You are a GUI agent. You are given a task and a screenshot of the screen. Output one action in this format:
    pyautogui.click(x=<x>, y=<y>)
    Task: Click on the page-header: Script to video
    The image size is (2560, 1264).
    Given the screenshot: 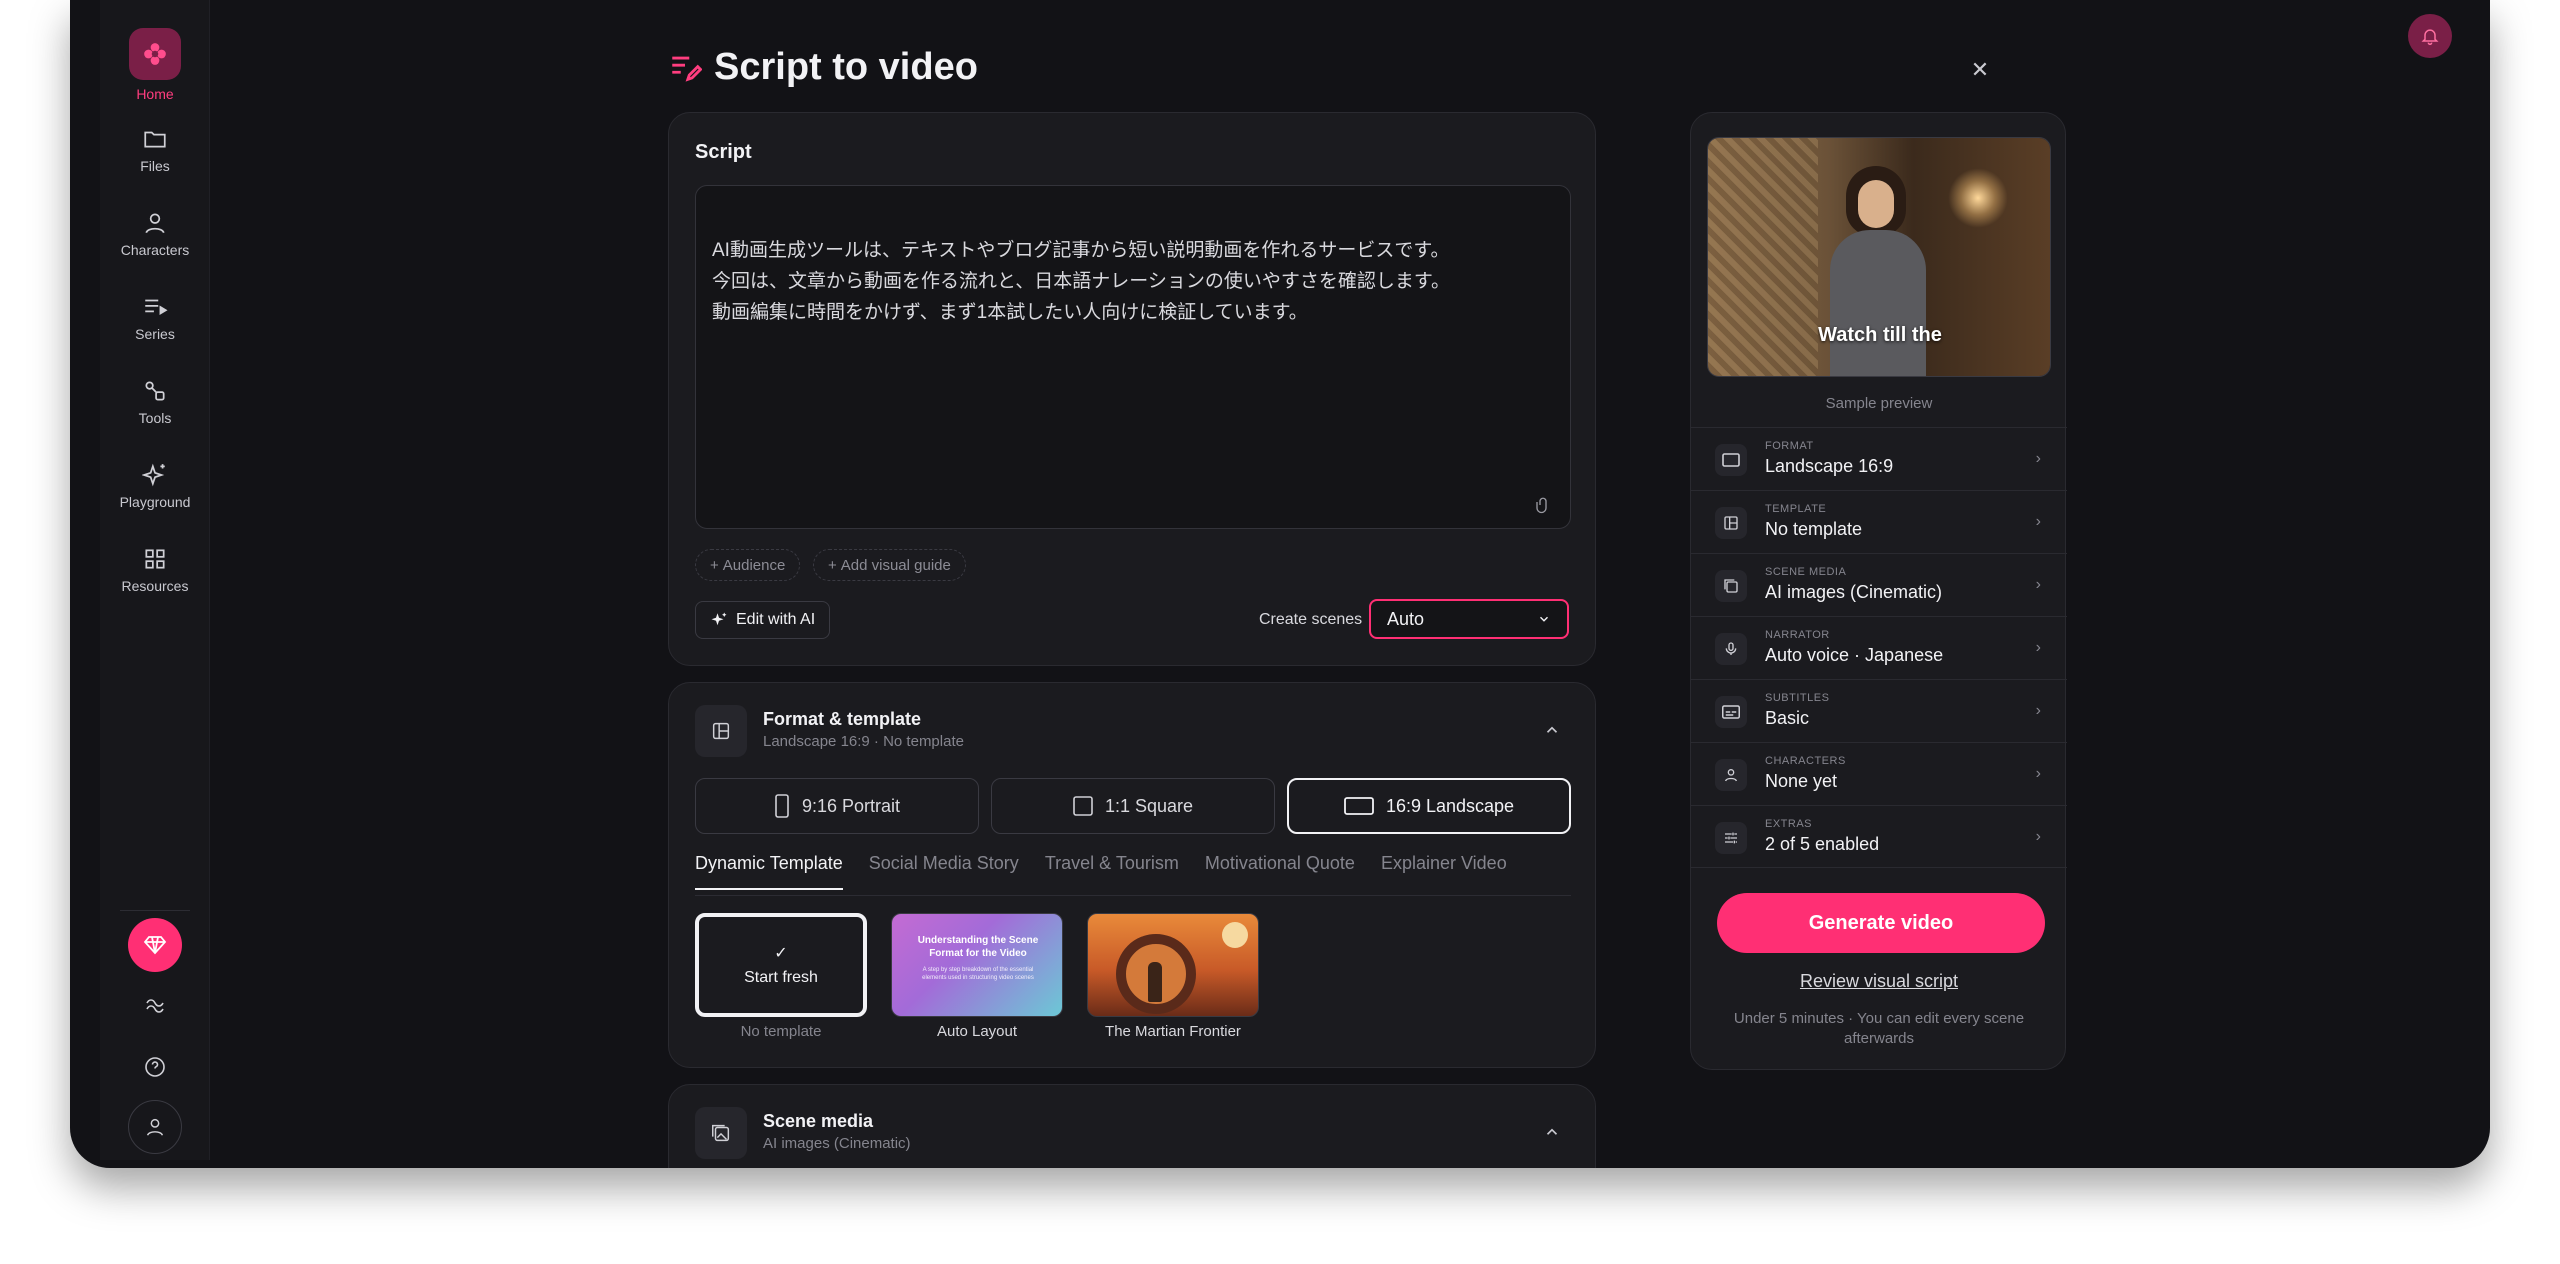 What is the action you would take?
    pyautogui.click(x=823, y=67)
    